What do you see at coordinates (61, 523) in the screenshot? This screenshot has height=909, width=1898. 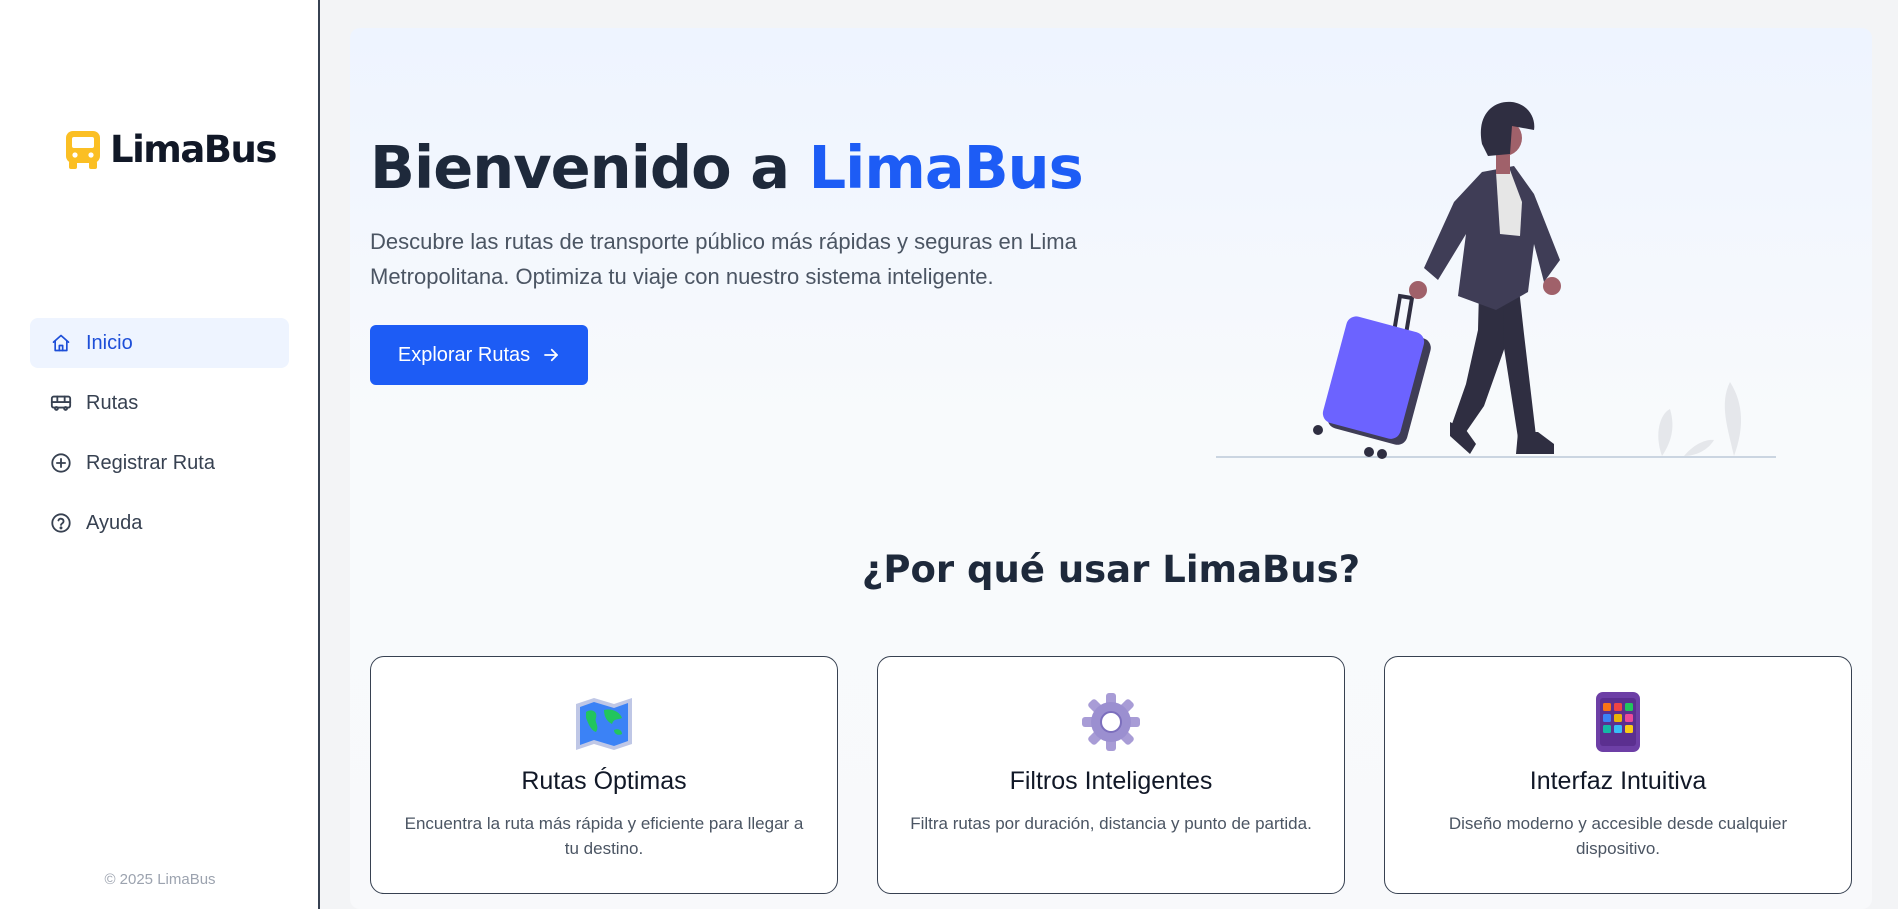 I see `help-circle-icon` at bounding box center [61, 523].